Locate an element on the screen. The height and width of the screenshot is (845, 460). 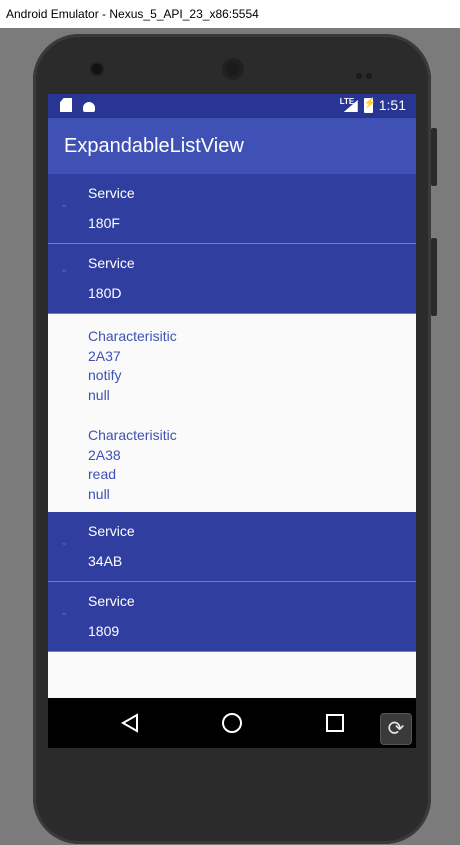
group-item: ⌄ Service 34AB is located at coordinates (232, 547).